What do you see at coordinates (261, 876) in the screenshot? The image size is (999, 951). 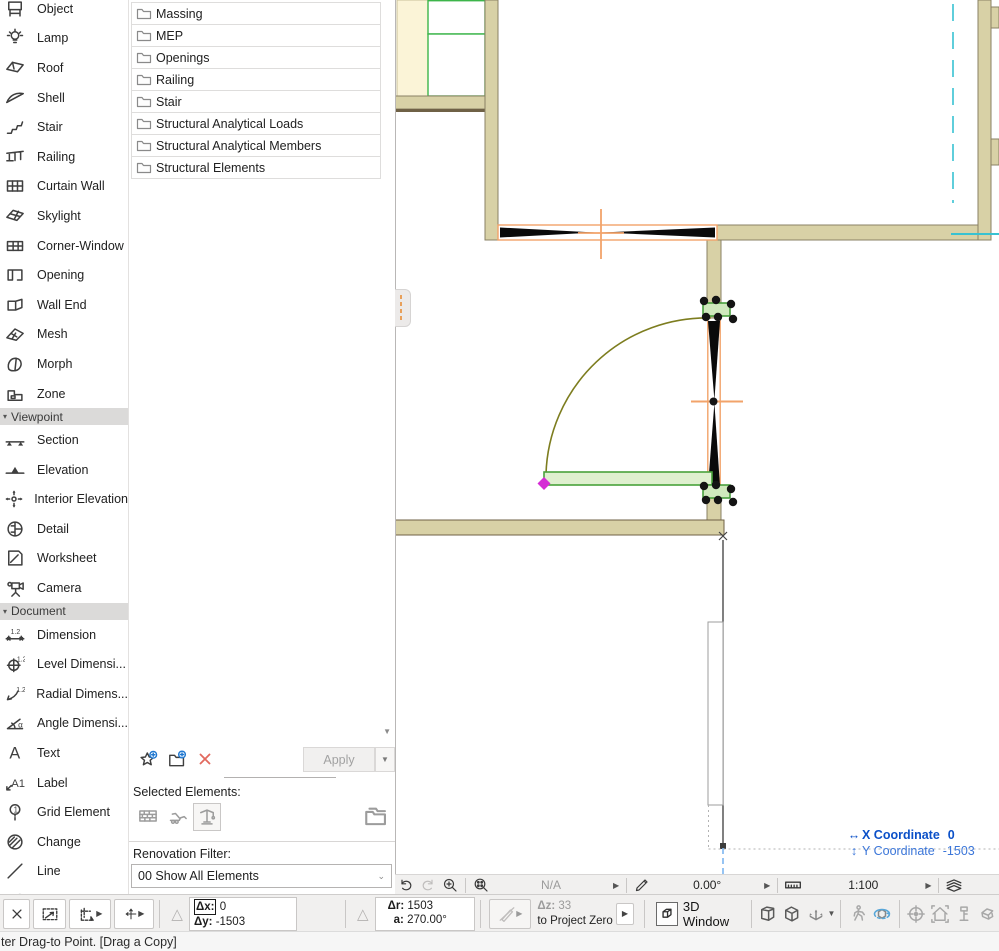 I see `renovation-filter-select: 00 Show All Elements ⌄` at bounding box center [261, 876].